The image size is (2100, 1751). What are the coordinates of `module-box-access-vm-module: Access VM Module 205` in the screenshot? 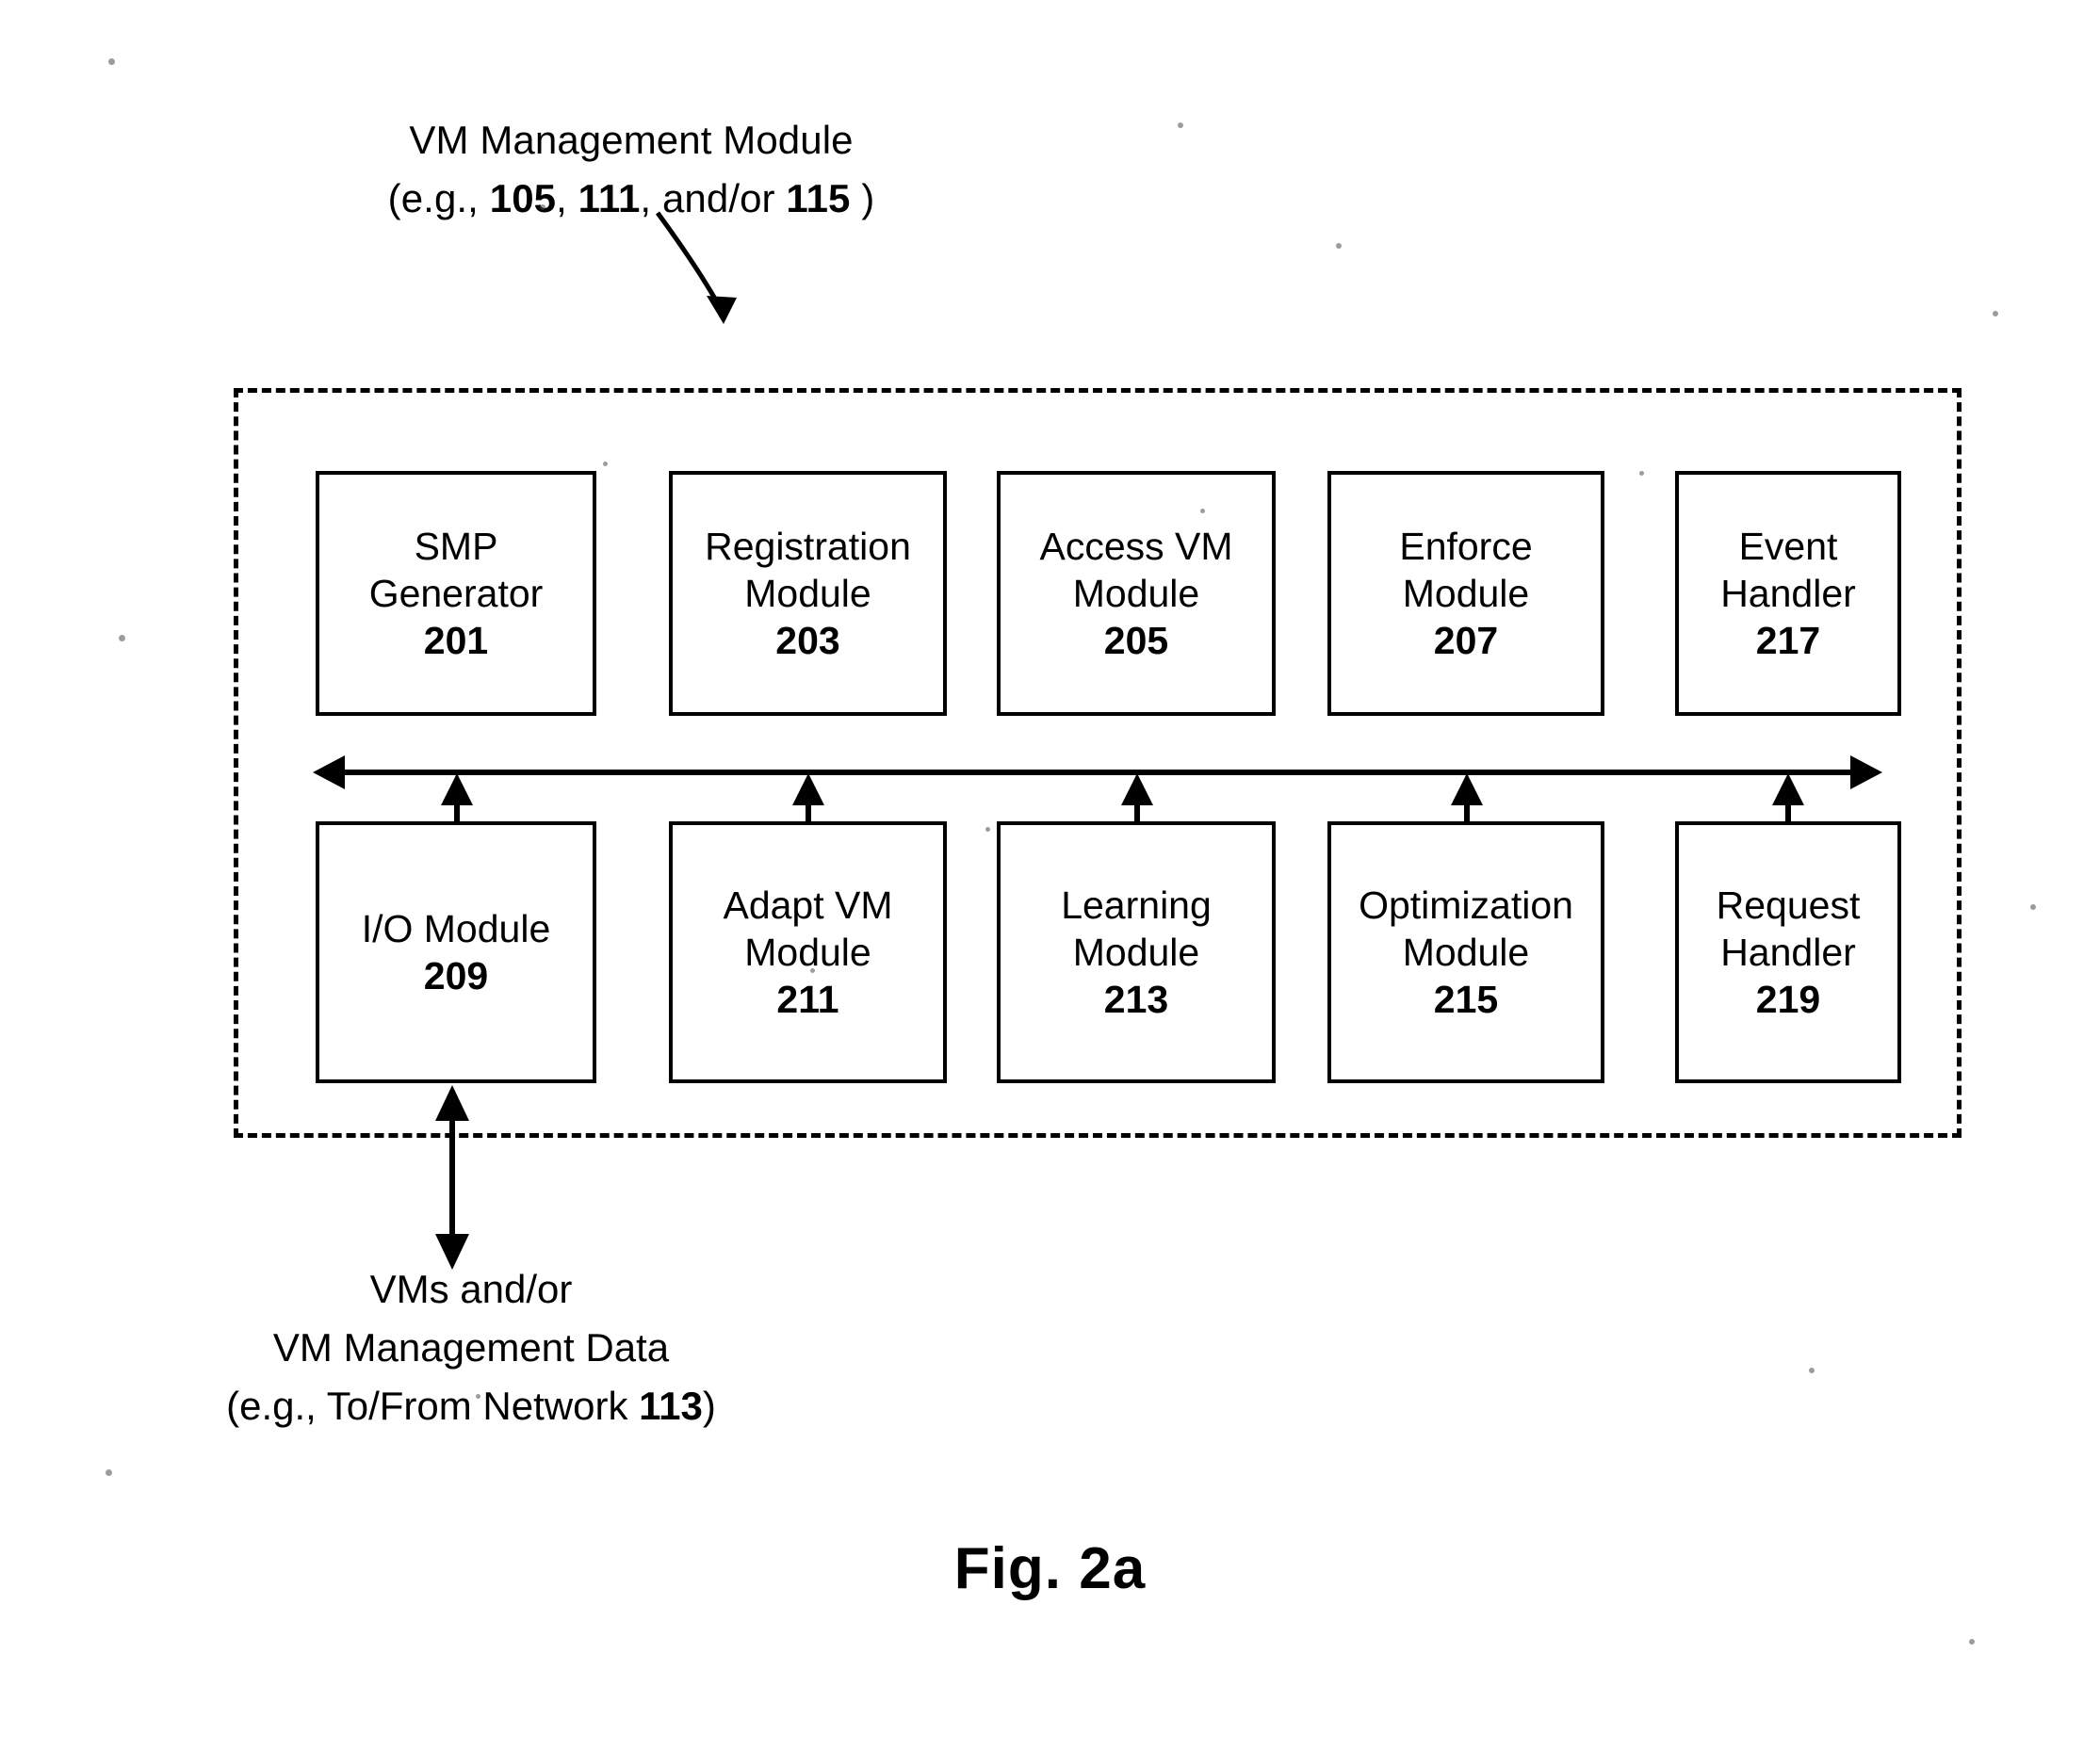 It's located at (1136, 593).